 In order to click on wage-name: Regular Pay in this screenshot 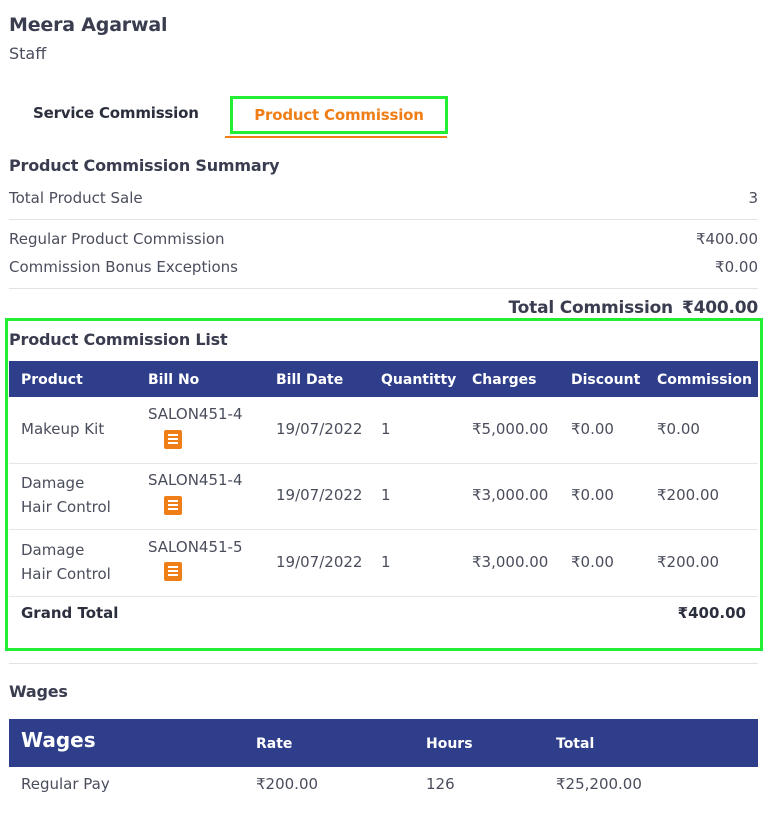, I will do `click(65, 784)`.